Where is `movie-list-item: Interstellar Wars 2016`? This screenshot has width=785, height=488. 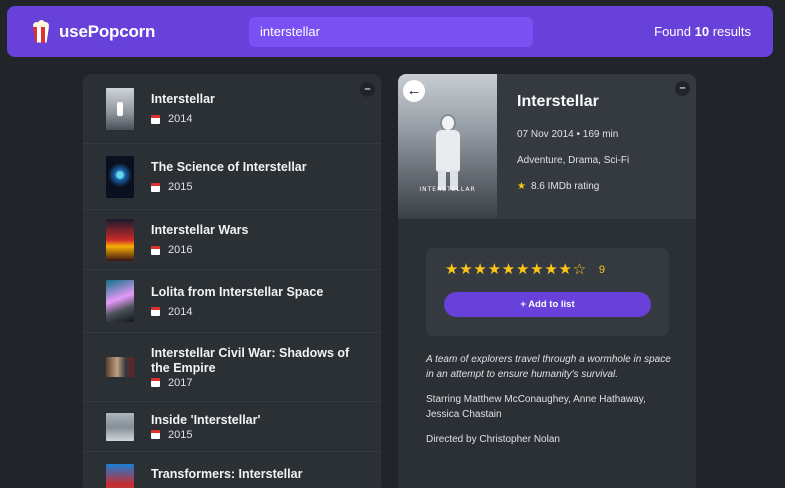
movie-list-item: Interstellar Wars 2016 is located at coordinates (232, 240).